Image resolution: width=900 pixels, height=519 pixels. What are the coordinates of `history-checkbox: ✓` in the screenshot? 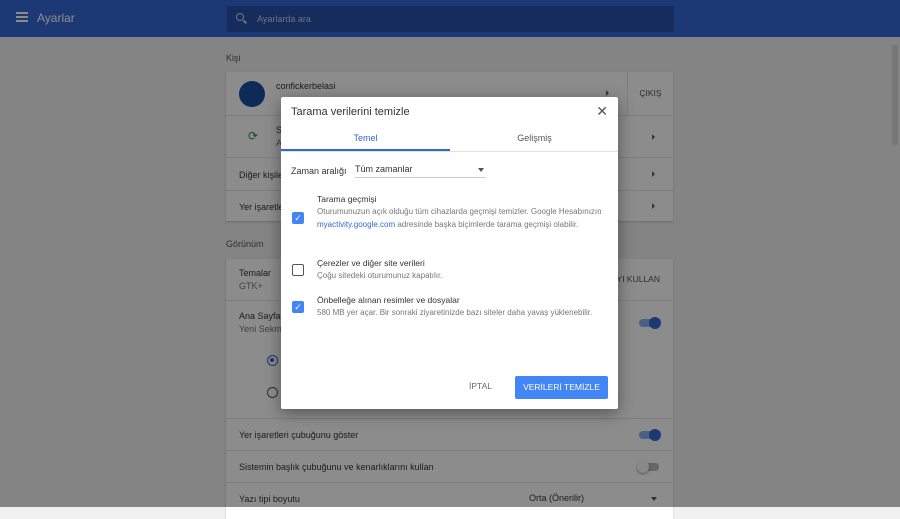 It's located at (298, 218).